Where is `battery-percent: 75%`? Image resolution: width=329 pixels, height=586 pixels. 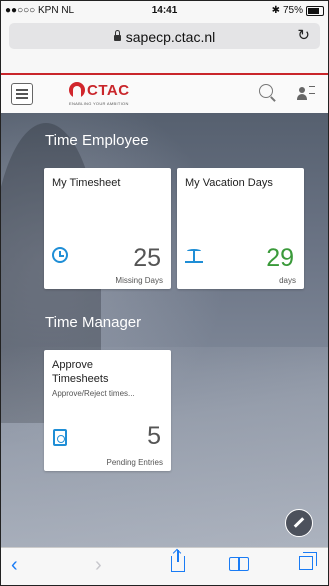 battery-percent: 75% is located at coordinates (292, 10).